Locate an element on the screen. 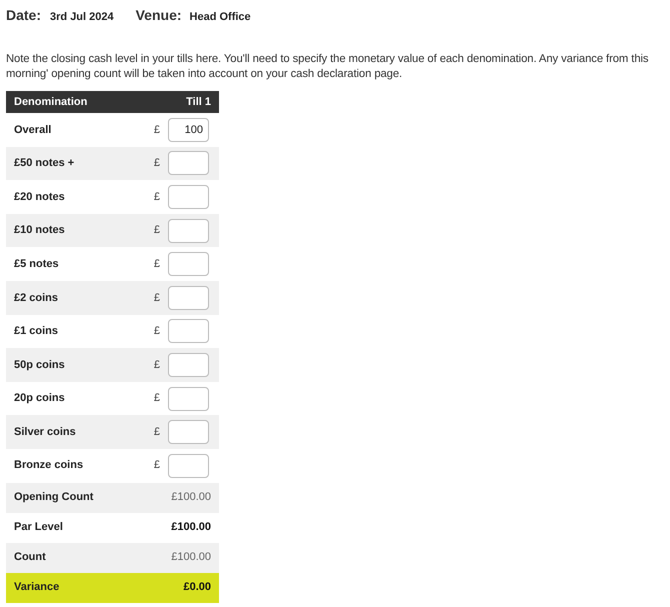 The image size is (670, 607). venue-label: Venue: is located at coordinates (159, 15).